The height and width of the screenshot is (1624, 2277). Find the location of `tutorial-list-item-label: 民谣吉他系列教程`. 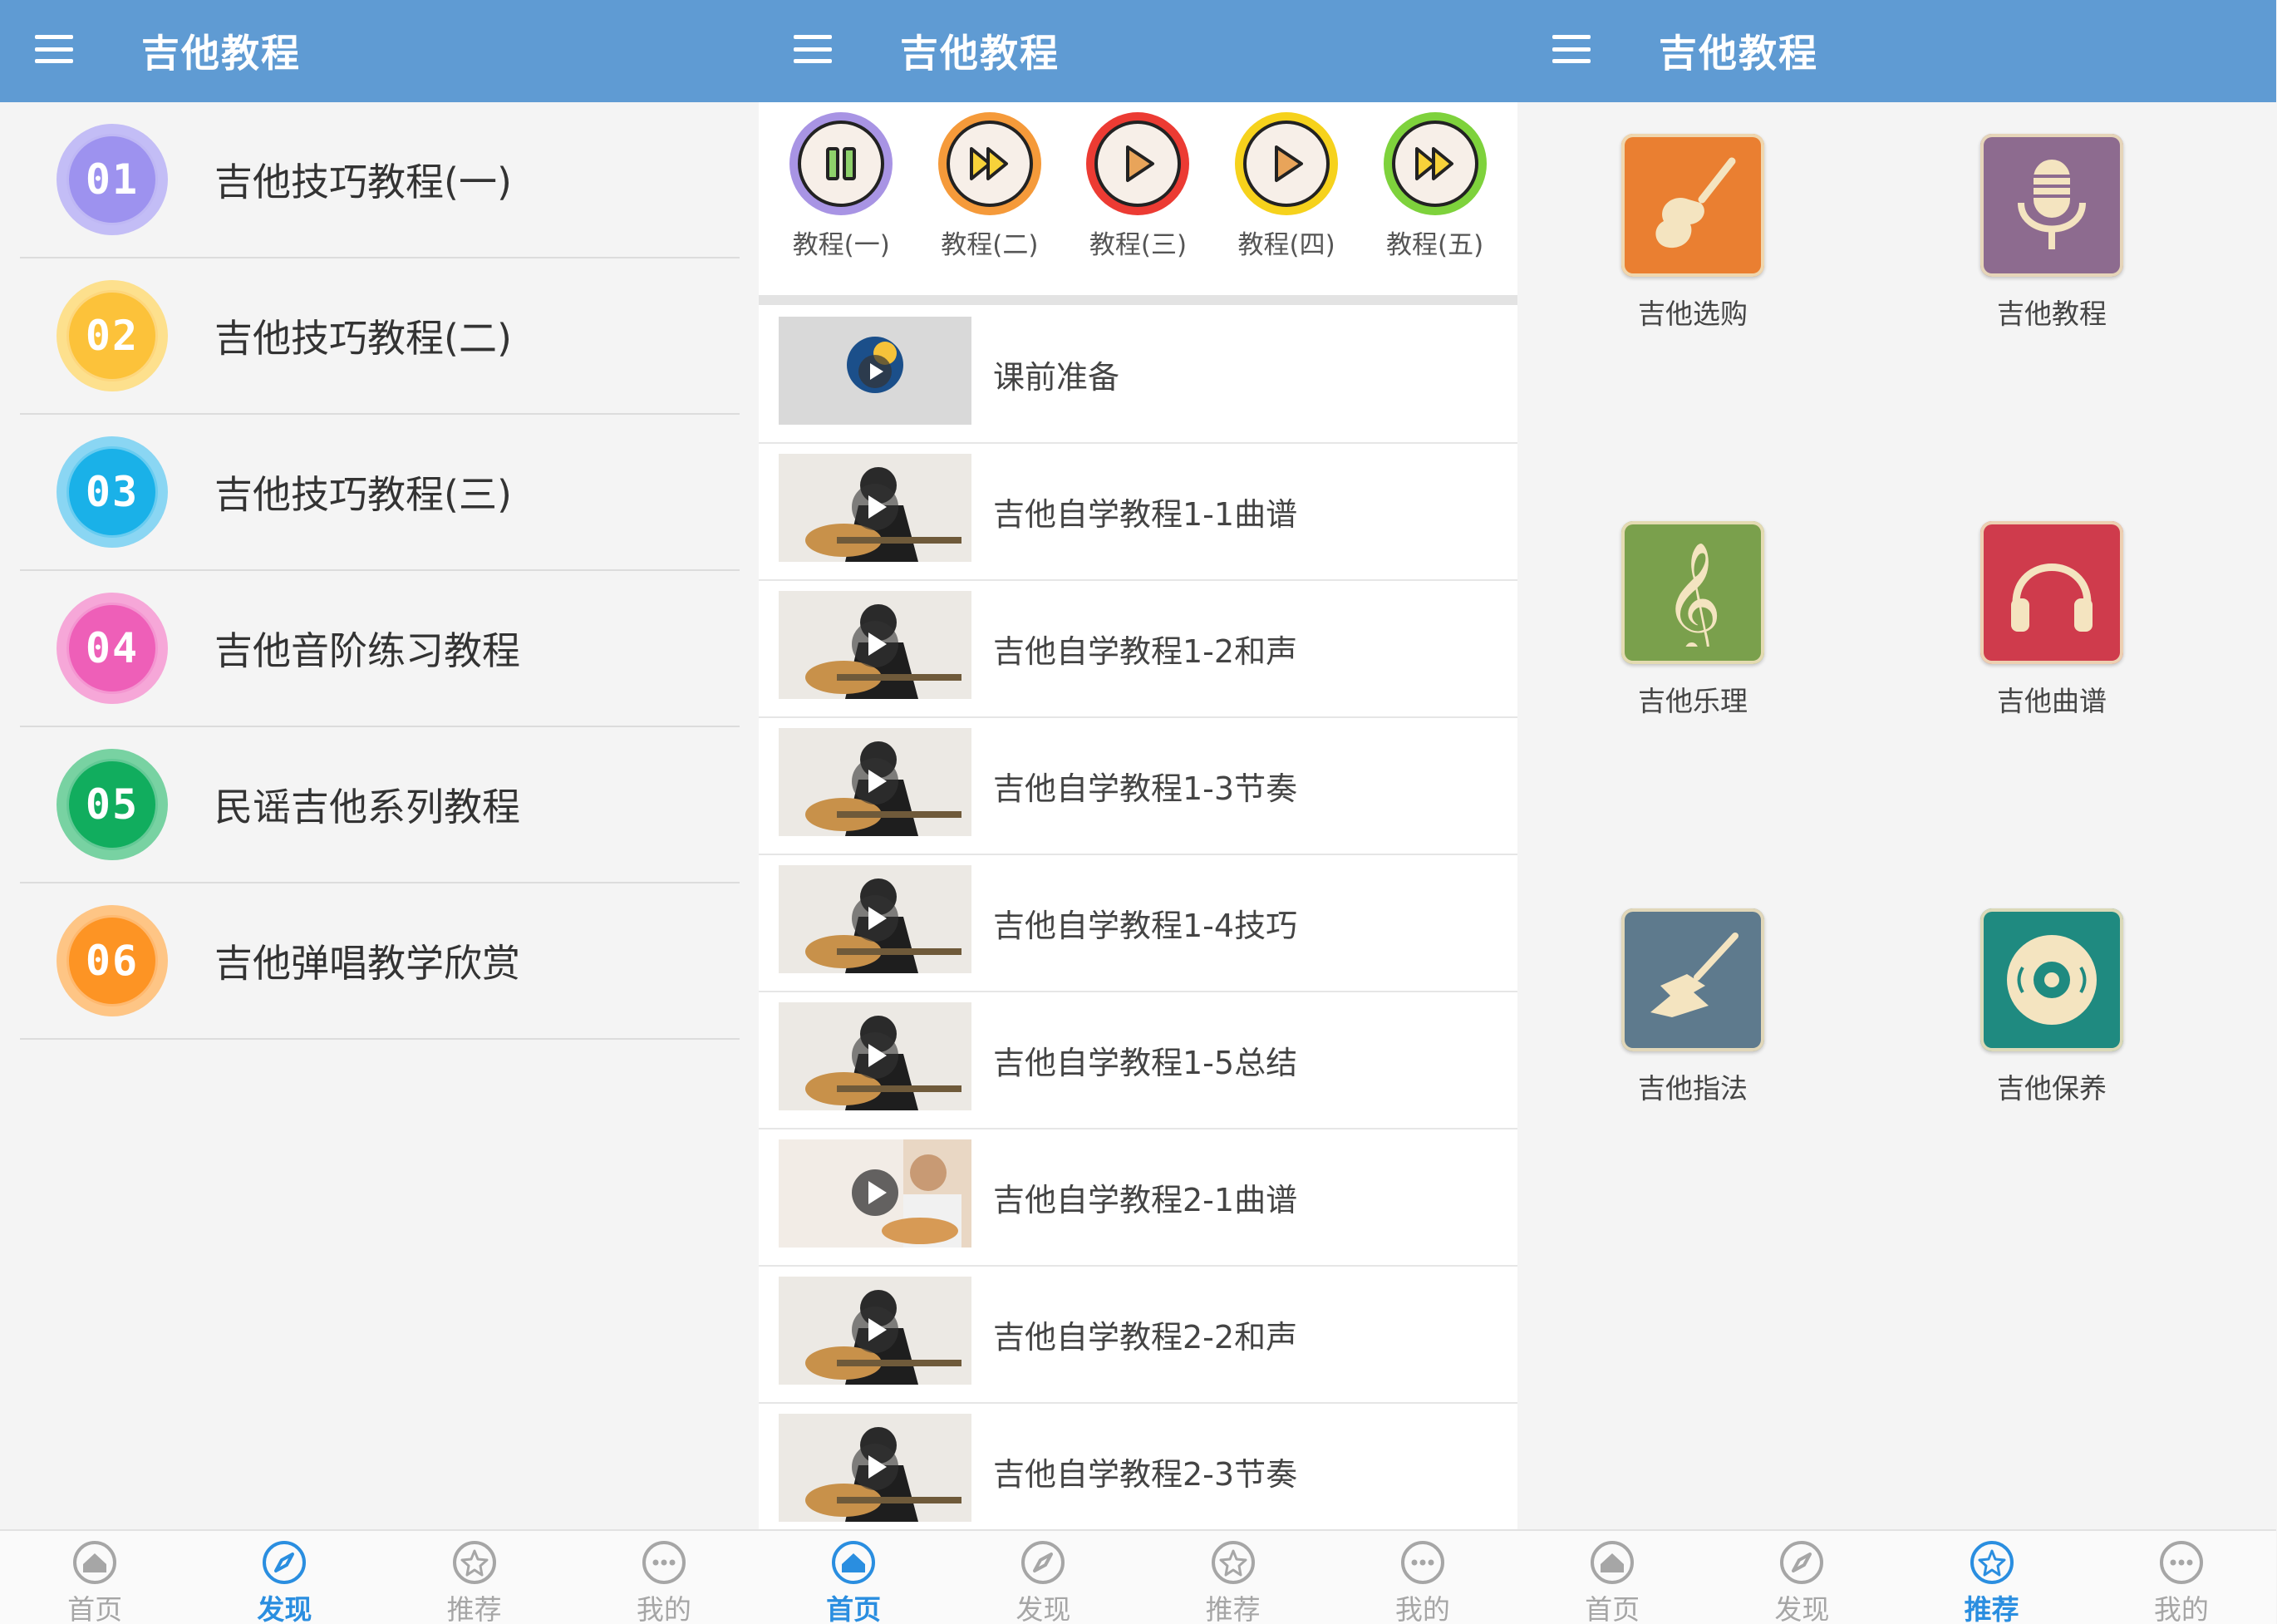

tutorial-list-item-label: 民谣吉他系列教程 is located at coordinates (367, 807).